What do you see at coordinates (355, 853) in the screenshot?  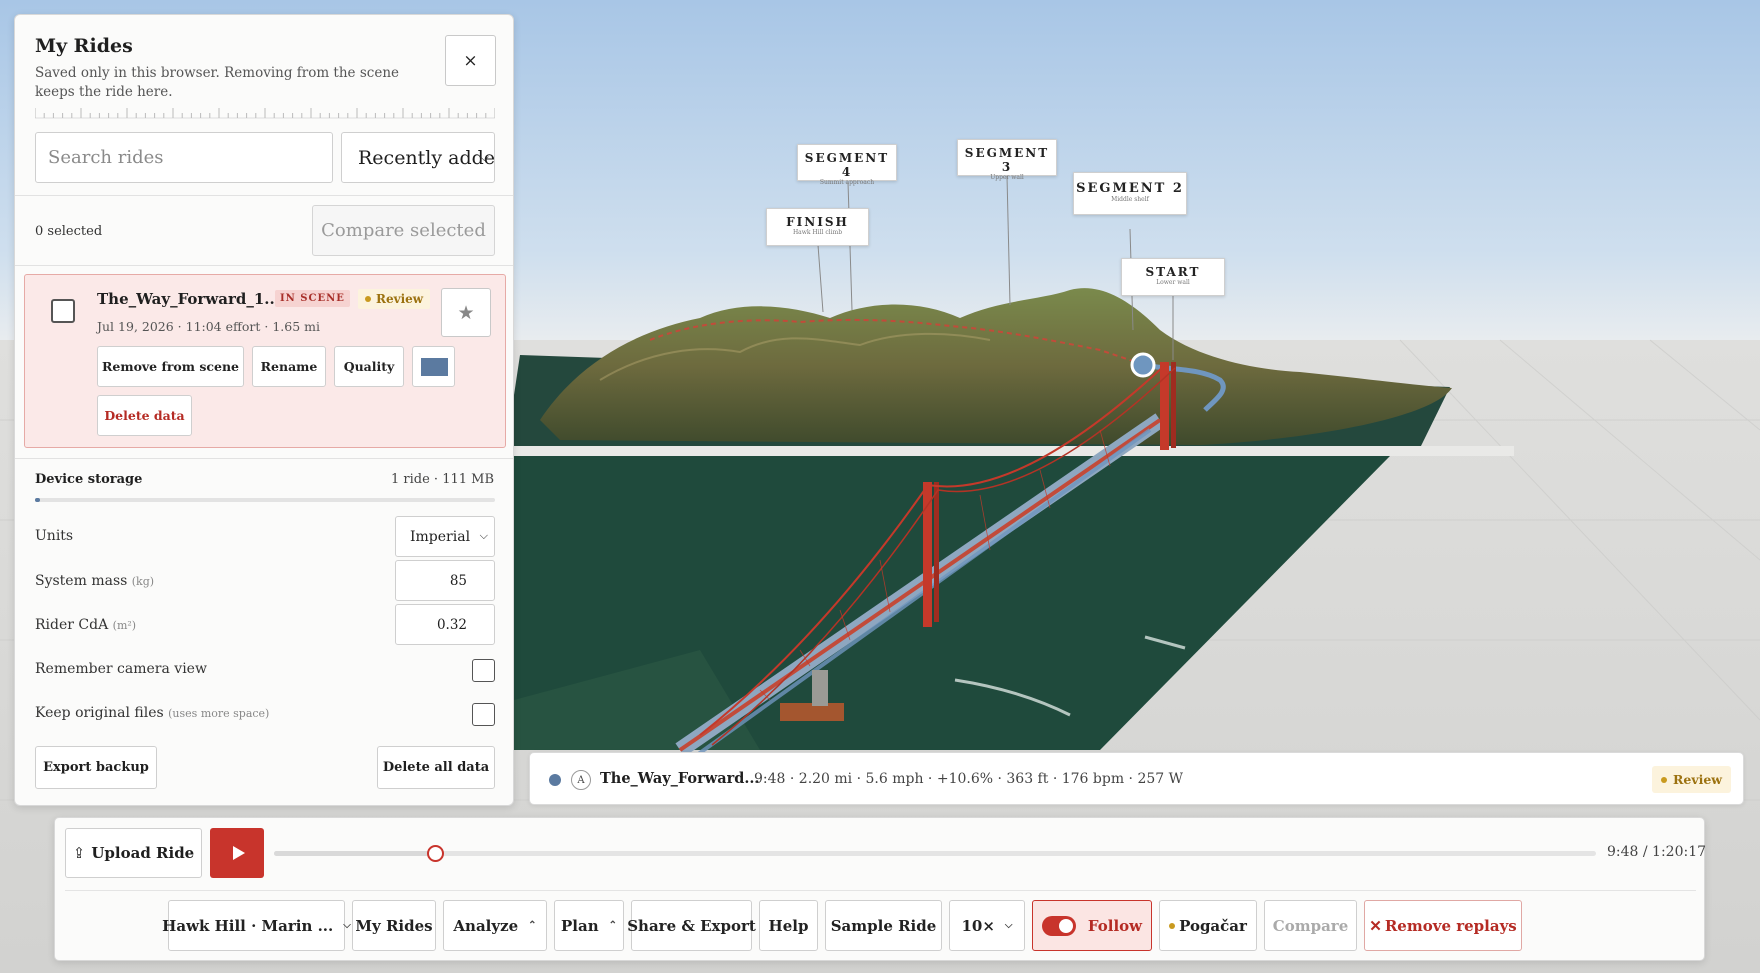 I see `timeline-progress` at bounding box center [355, 853].